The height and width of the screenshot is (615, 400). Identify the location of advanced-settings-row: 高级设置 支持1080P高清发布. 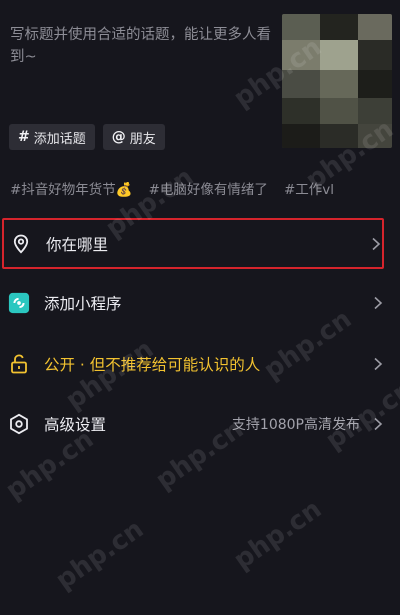
(200, 424).